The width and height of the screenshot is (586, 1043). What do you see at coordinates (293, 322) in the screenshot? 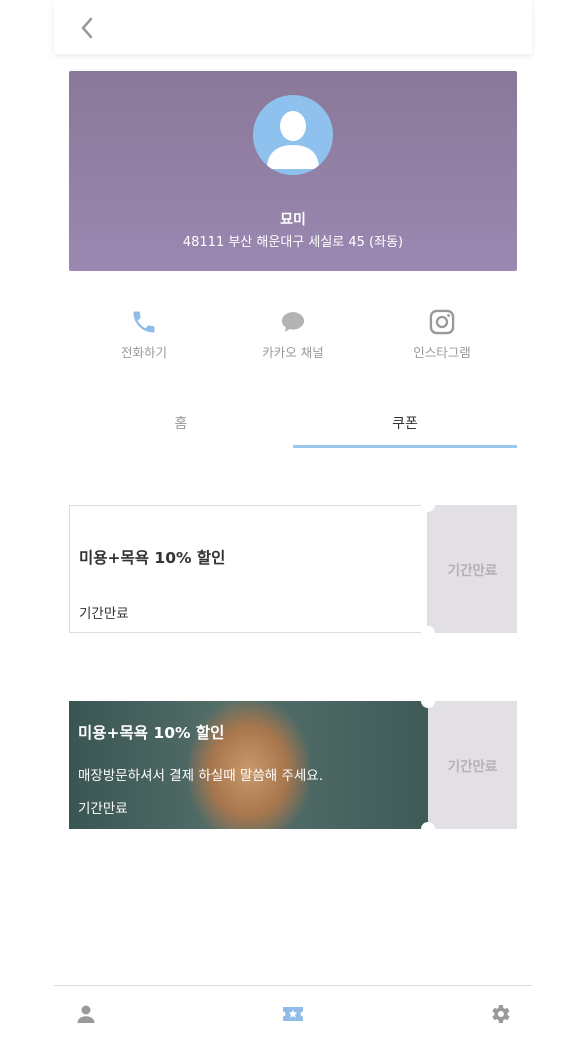
I see `chat-bubble-icon` at bounding box center [293, 322].